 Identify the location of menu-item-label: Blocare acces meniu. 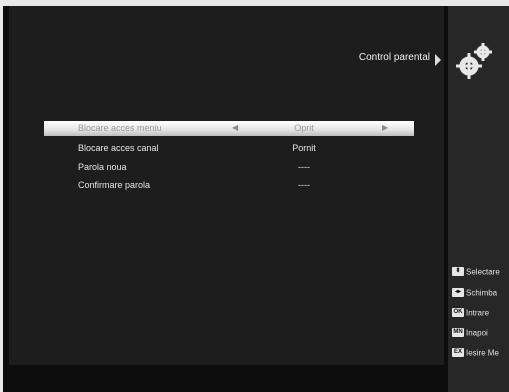
(120, 128).